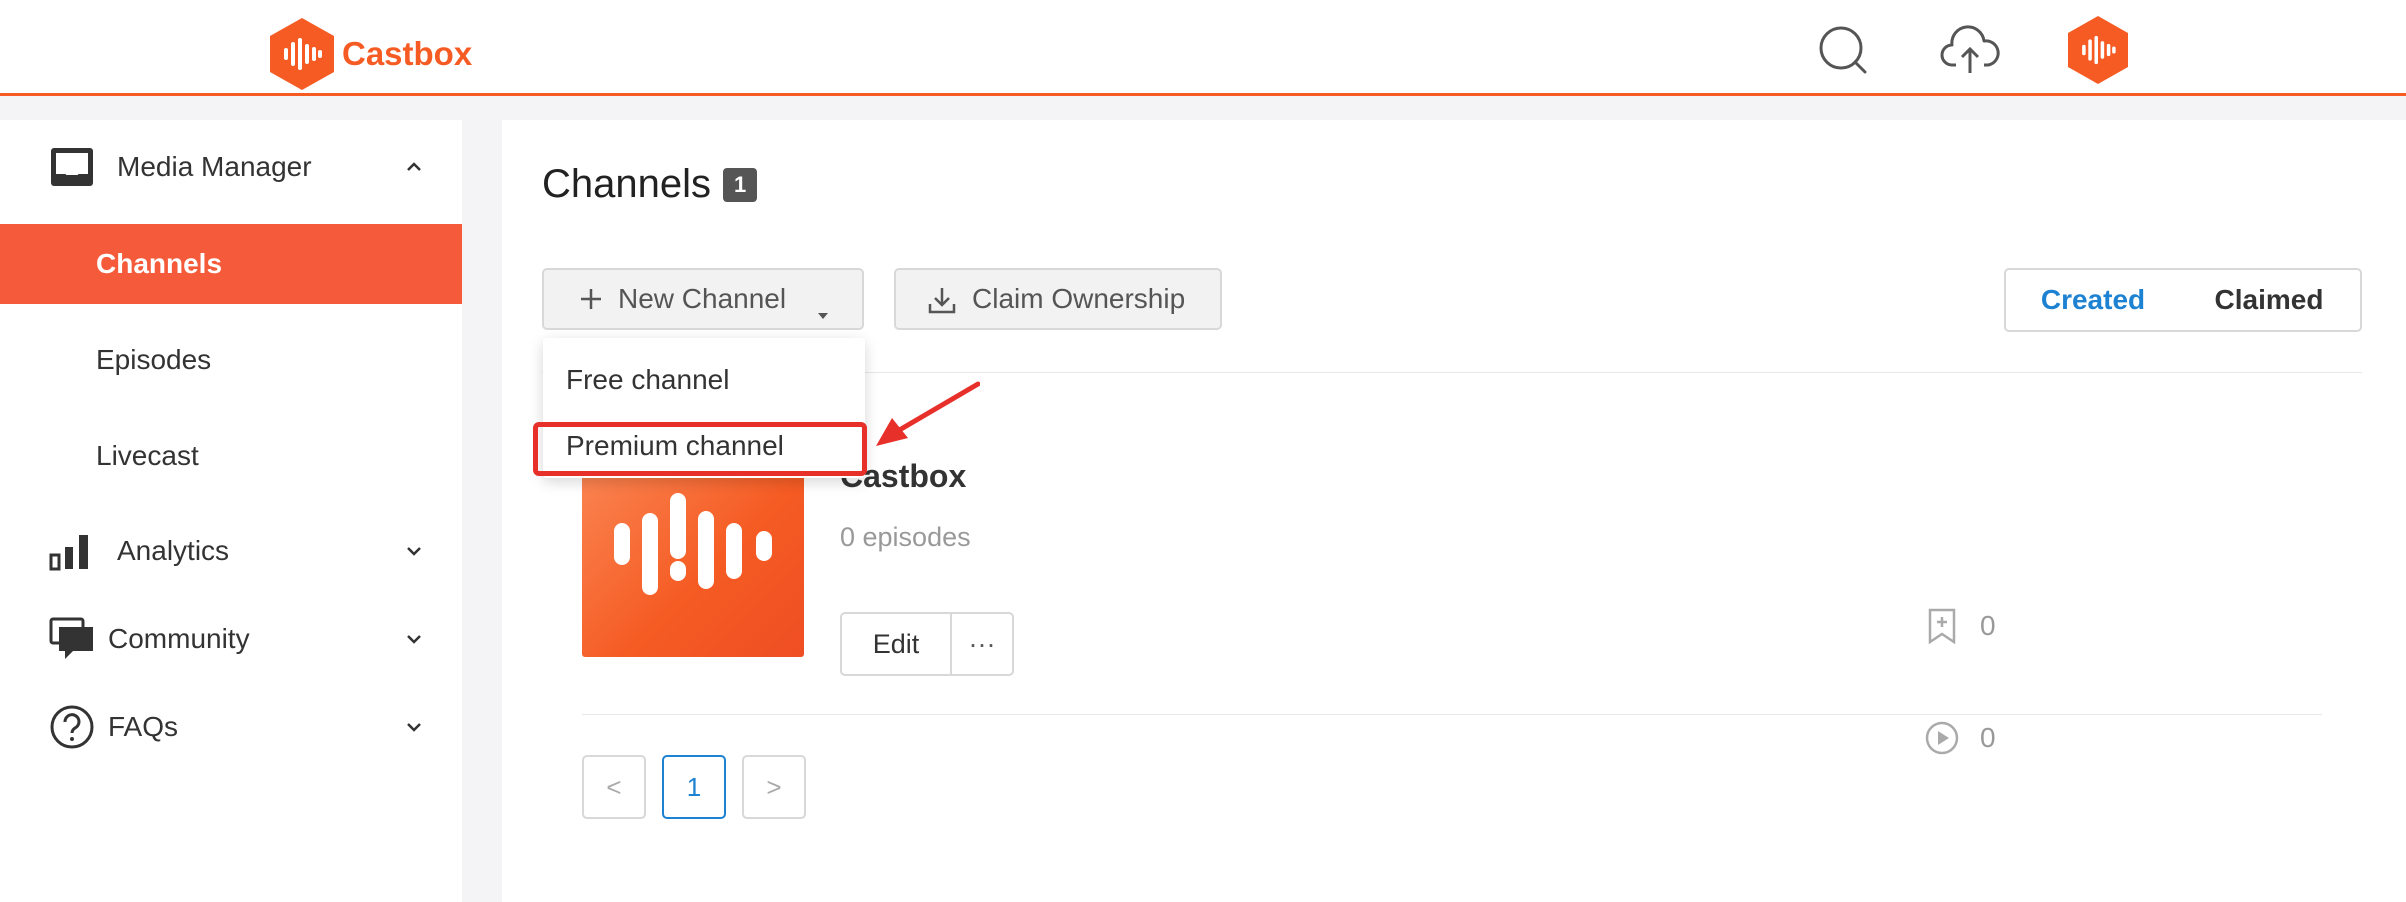 The height and width of the screenshot is (902, 2406). I want to click on edit-channel-button: Edit, so click(897, 644).